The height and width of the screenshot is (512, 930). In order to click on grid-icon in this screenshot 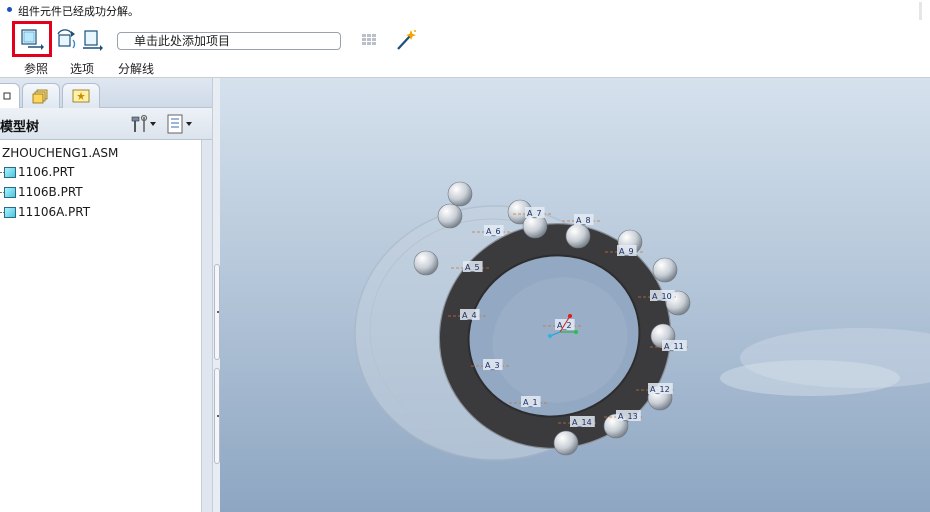, I will do `click(369, 39)`.